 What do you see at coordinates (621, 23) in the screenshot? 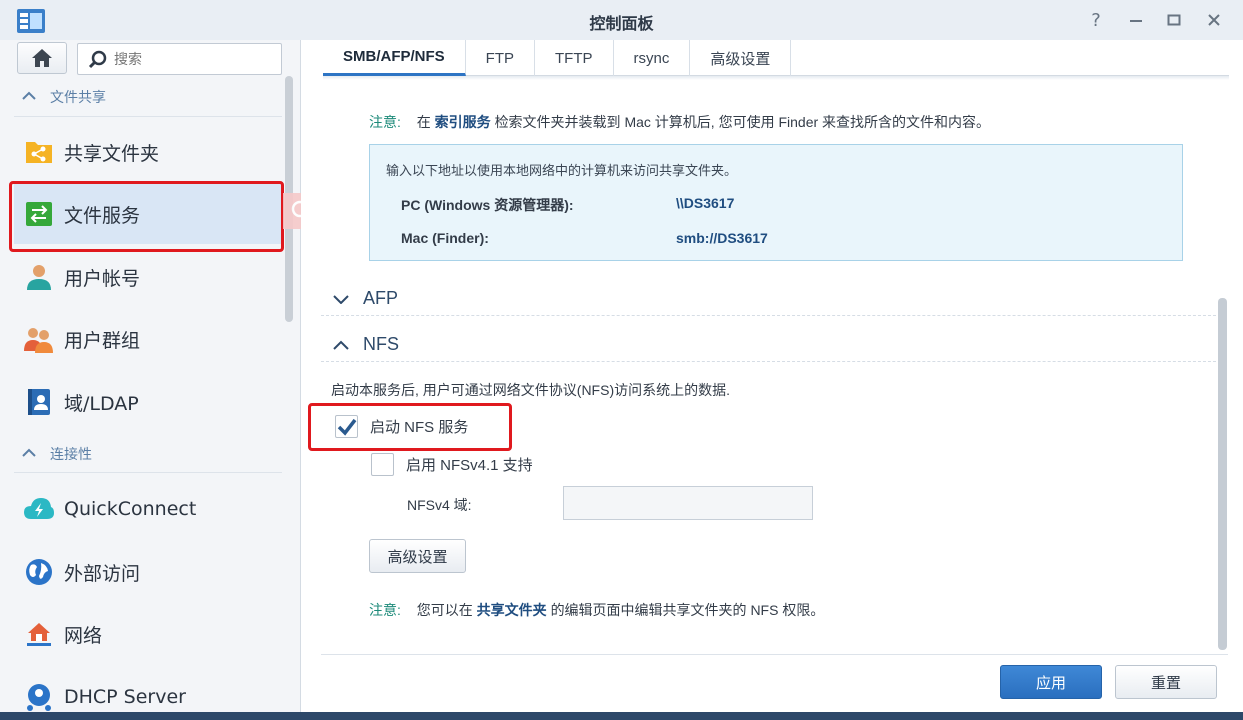
I see `window-title: 控制面板` at bounding box center [621, 23].